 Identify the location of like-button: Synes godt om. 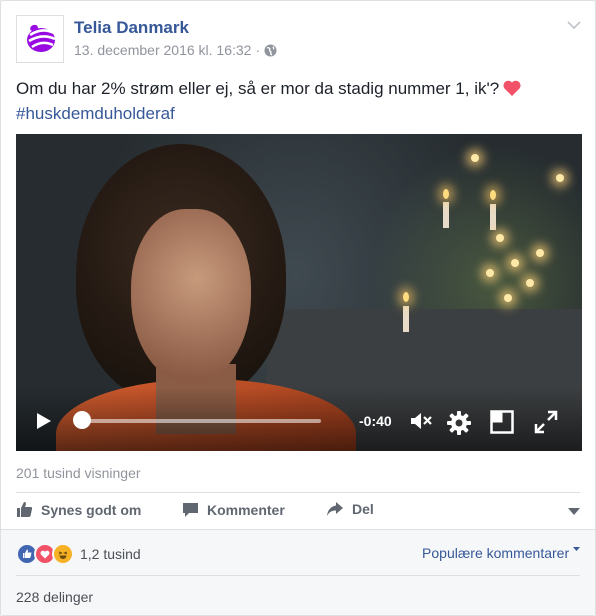
(78, 509).